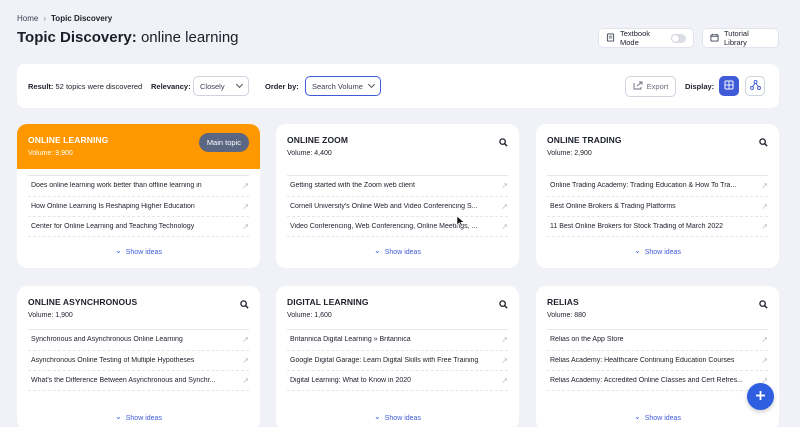  What do you see at coordinates (740, 38) in the screenshot?
I see `tutorial-library-button: Tutorial Library` at bounding box center [740, 38].